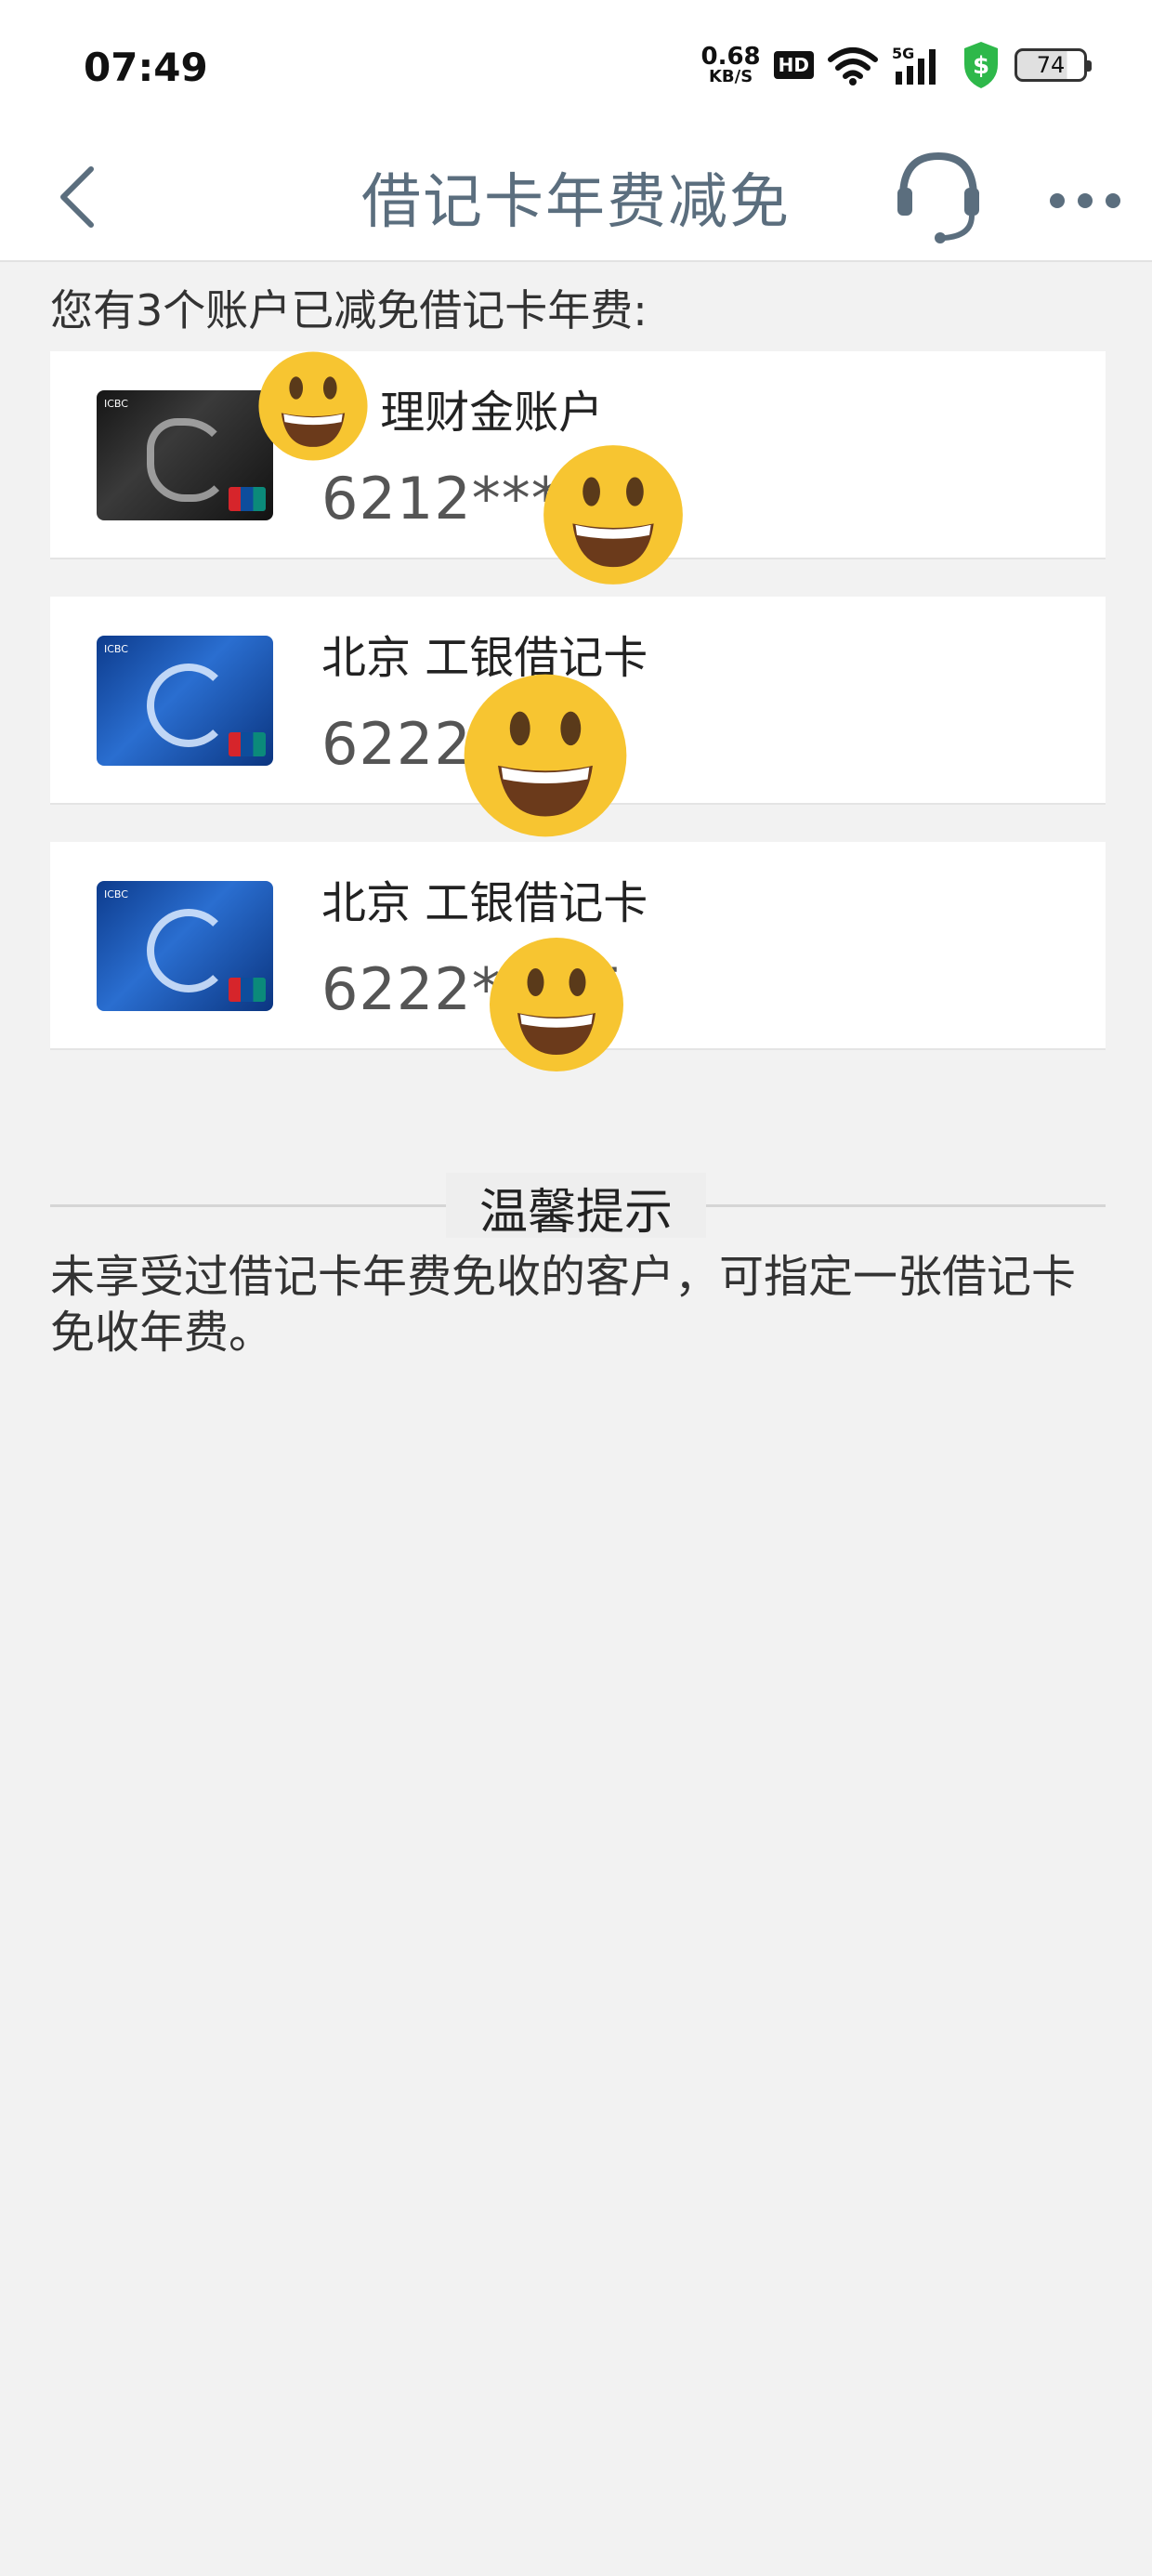  Describe the element at coordinates (938, 195) in the screenshot. I see `customer-service-icon` at that location.